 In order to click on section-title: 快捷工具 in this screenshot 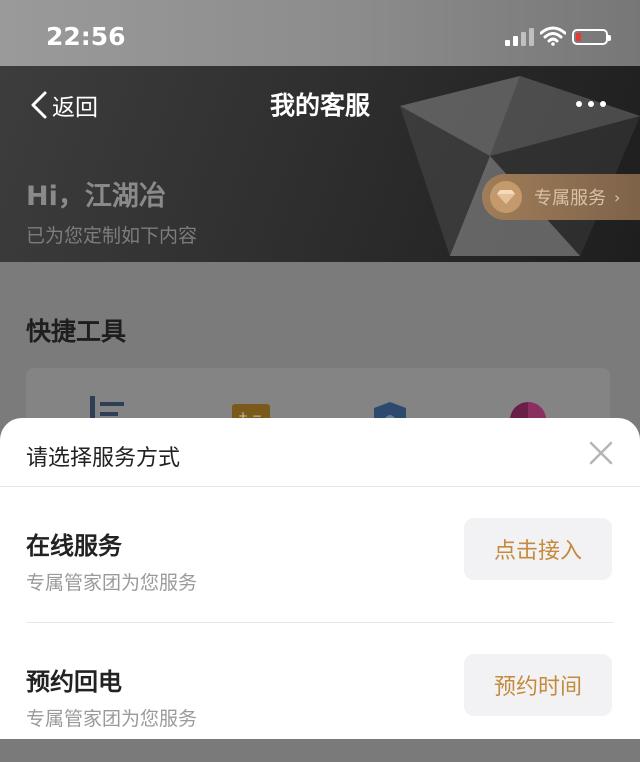, I will do `click(76, 331)`.